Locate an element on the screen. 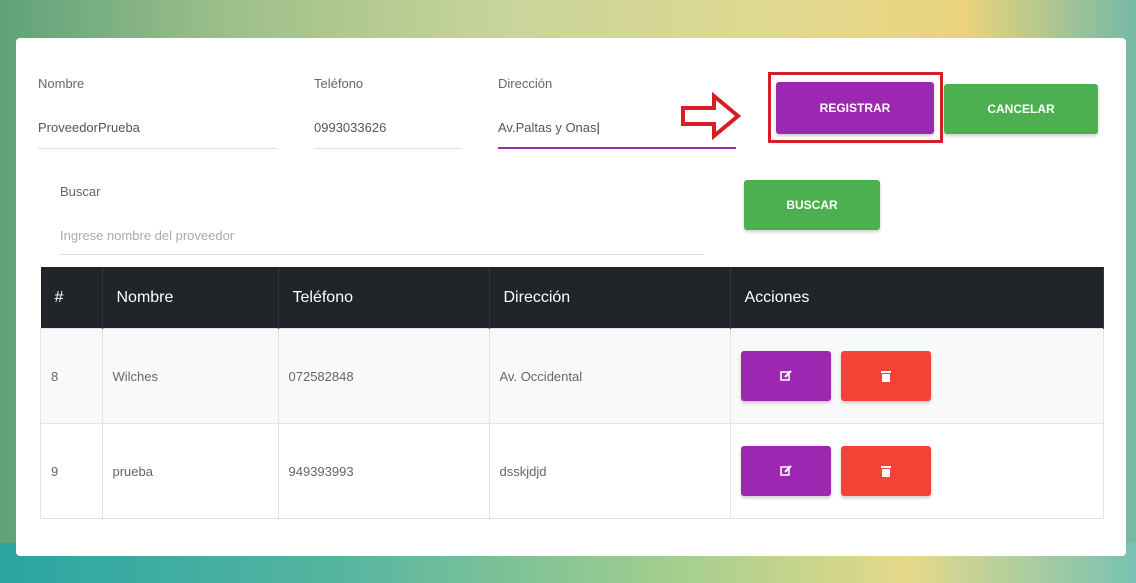 The height and width of the screenshot is (583, 1136). telefono-field: Teléfono 0993033626 is located at coordinates (388, 113).